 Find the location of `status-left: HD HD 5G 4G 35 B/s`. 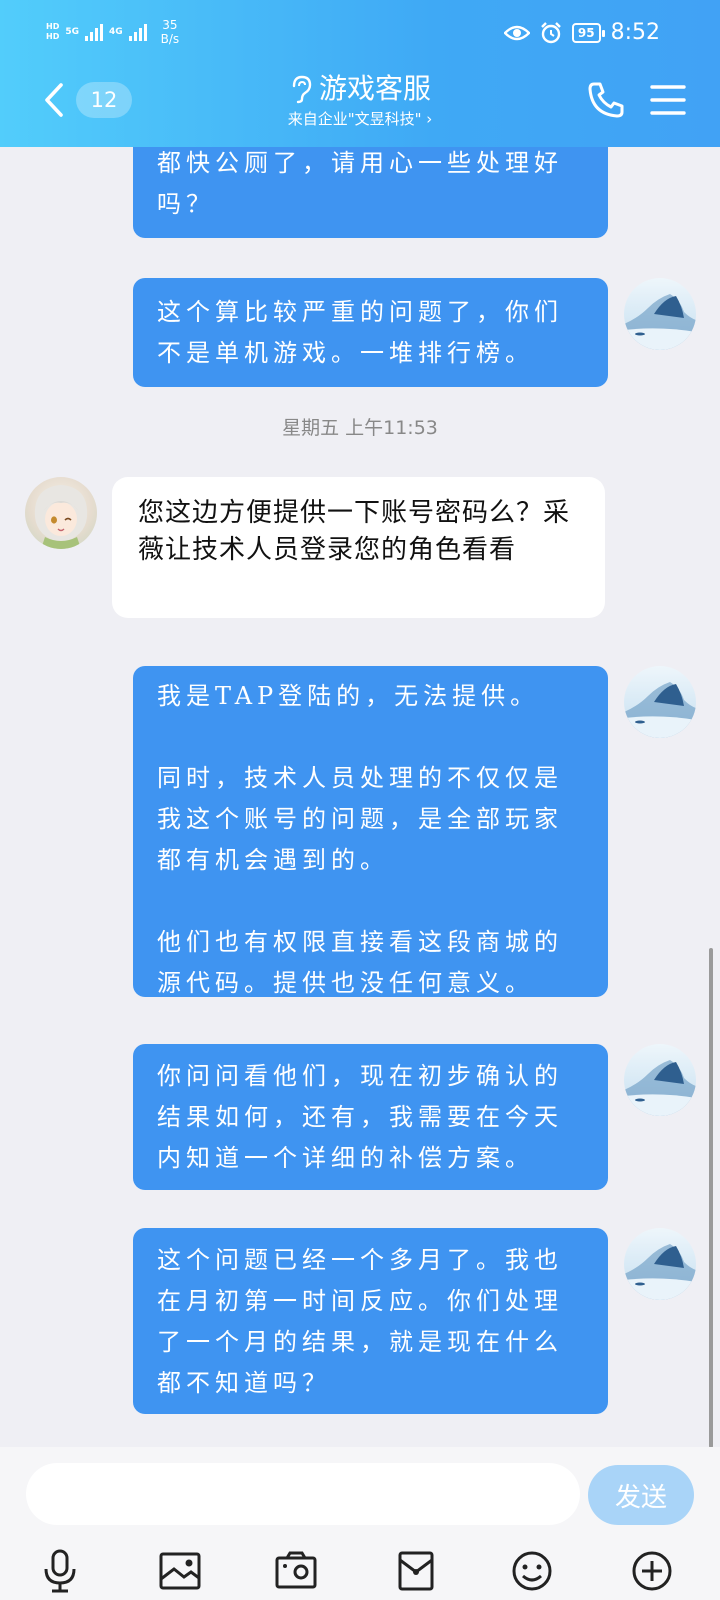

status-left: HD HD 5G 4G 35 B/s is located at coordinates (112, 32).